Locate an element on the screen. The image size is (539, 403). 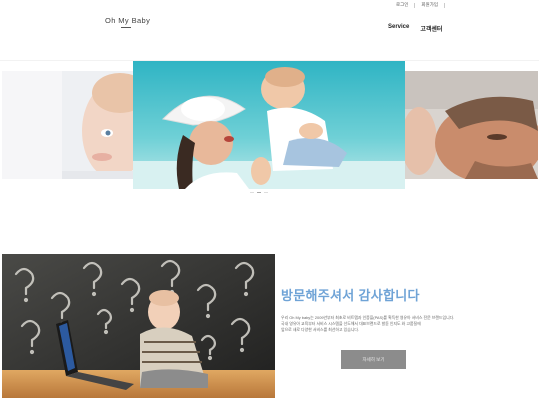
welcome-title: 방문해주셔서 감사합니다 is located at coordinates (350, 295).